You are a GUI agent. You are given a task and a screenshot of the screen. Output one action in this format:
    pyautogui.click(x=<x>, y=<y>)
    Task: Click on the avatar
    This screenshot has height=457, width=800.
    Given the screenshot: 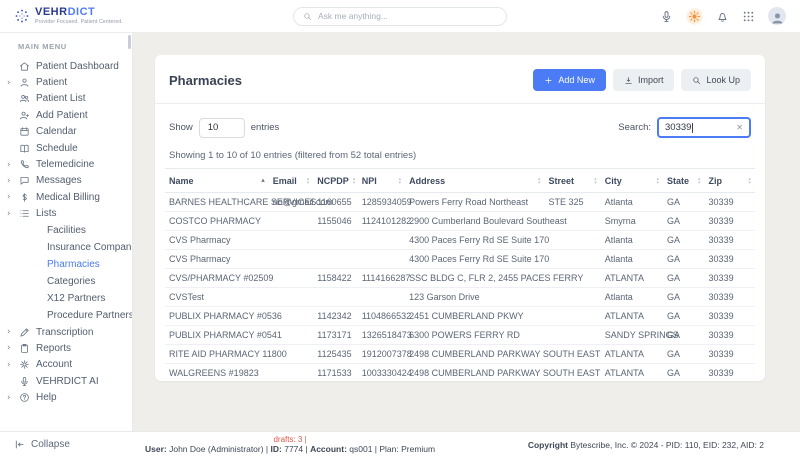 What is the action you would take?
    pyautogui.click(x=777, y=16)
    